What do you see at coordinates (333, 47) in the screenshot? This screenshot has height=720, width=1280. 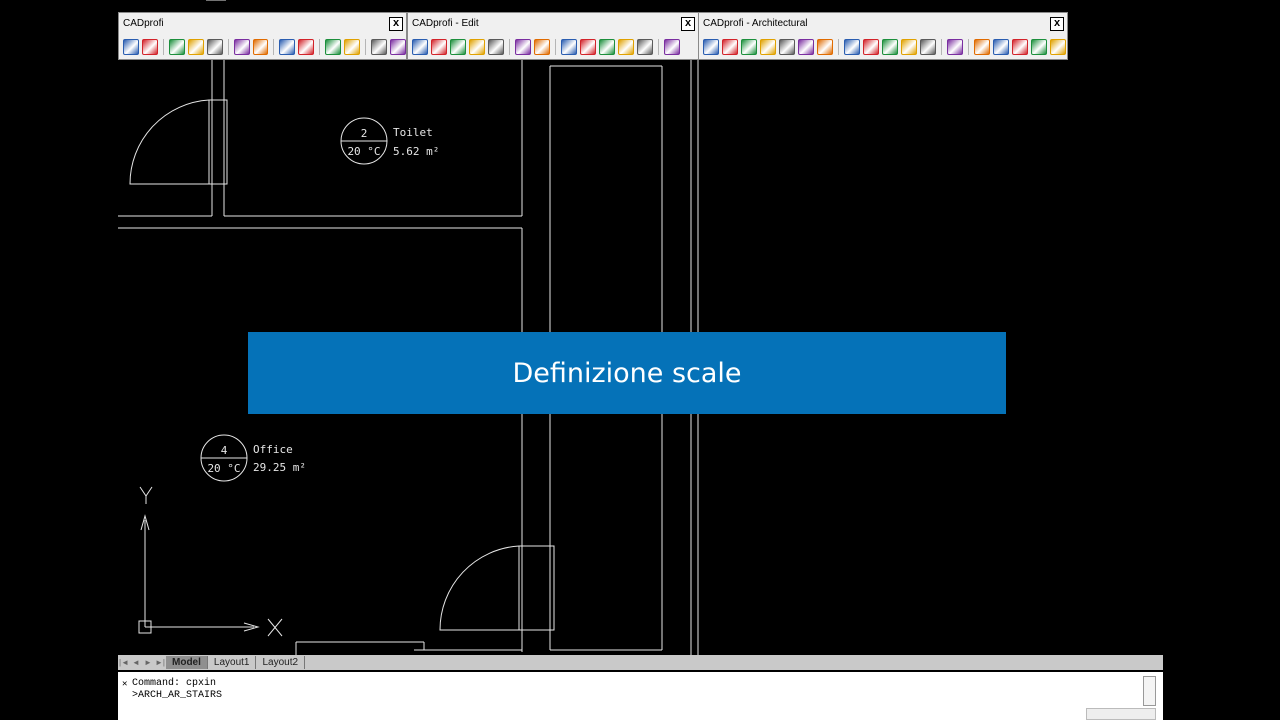 I see `line-icon` at bounding box center [333, 47].